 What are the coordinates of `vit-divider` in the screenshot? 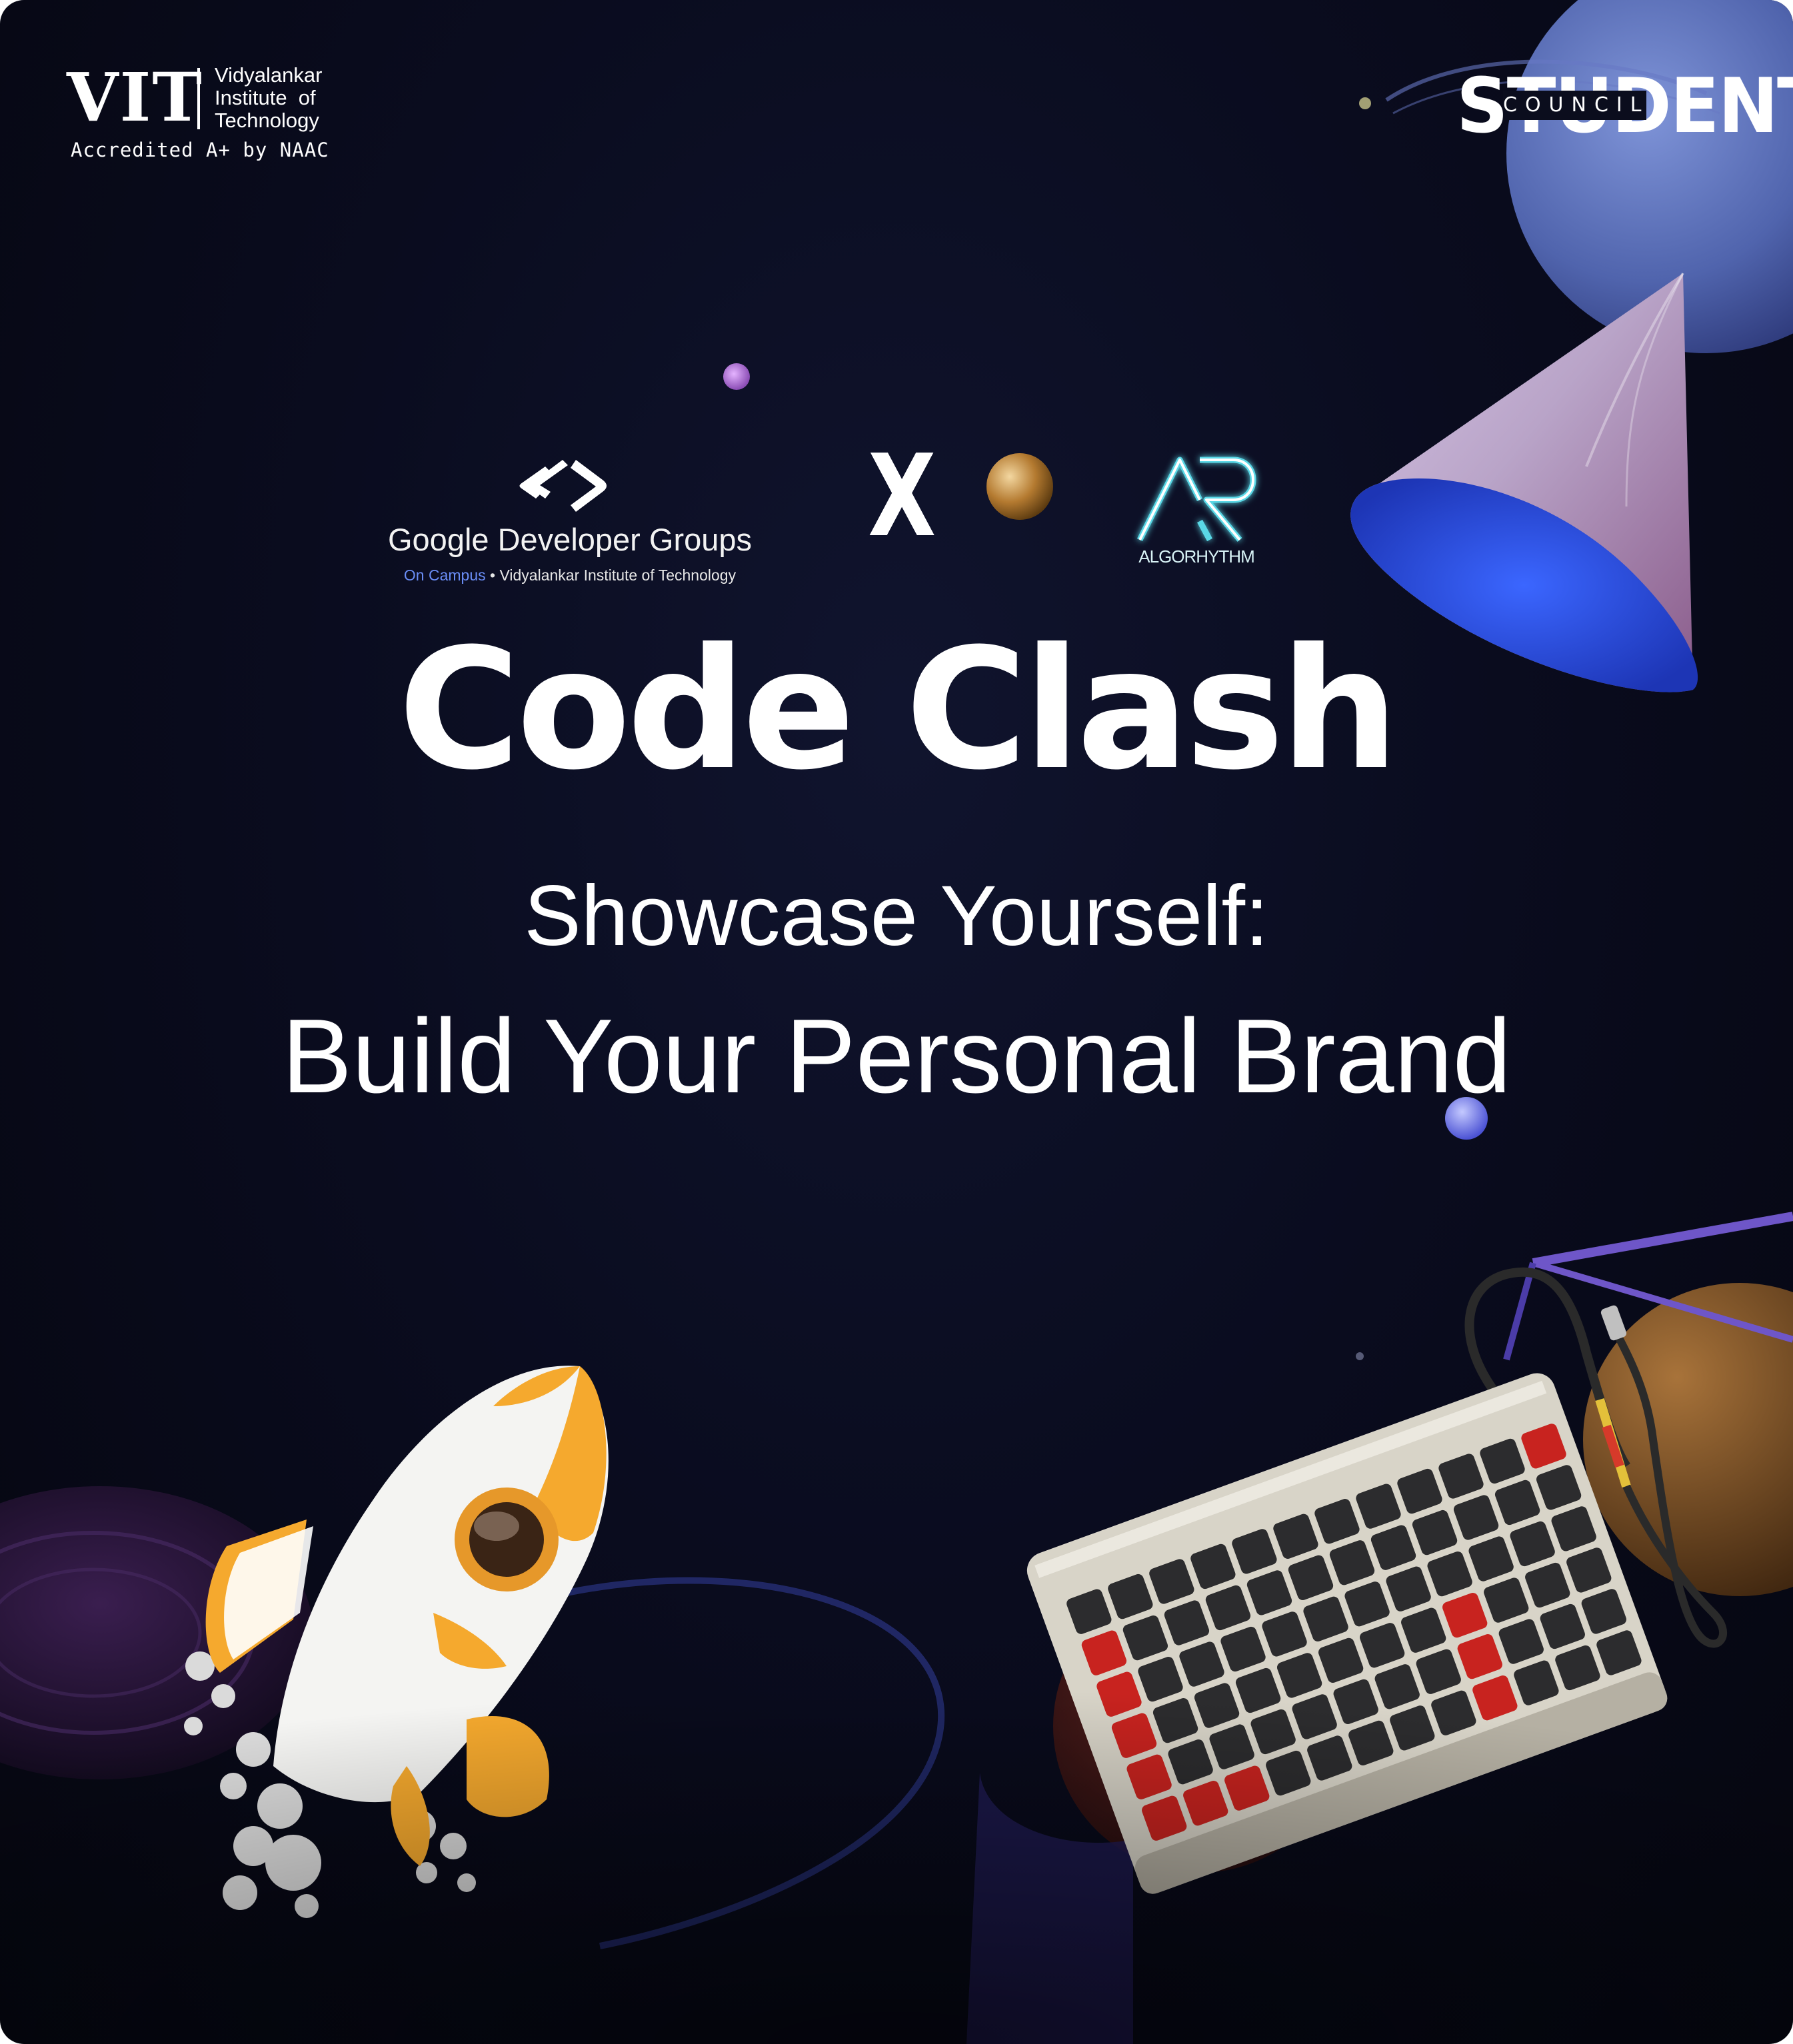 It's located at (198, 99).